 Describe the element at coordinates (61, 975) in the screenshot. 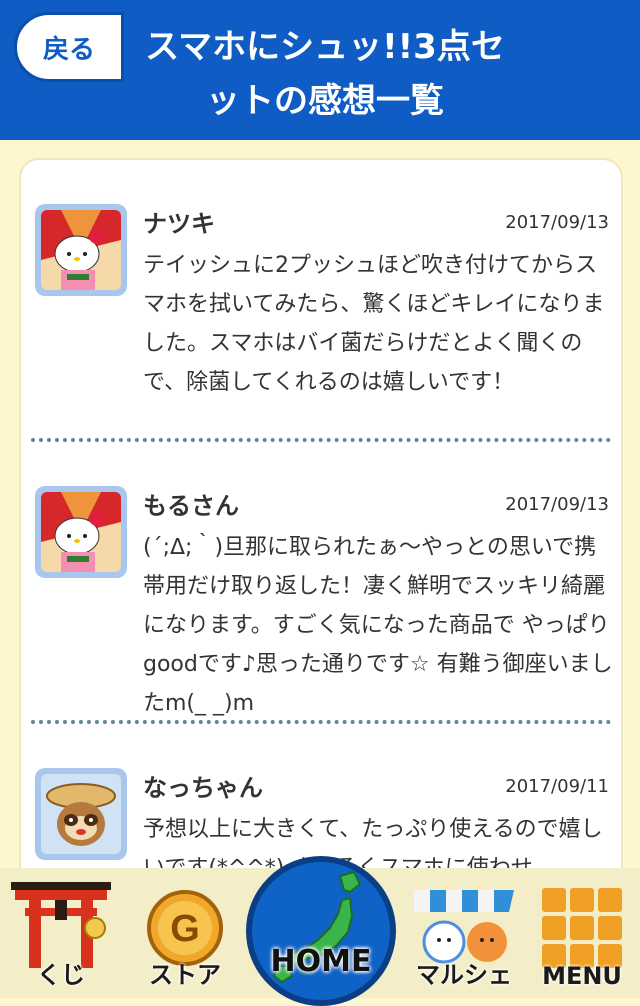

I see `nav-kuji-label: くじ` at that location.